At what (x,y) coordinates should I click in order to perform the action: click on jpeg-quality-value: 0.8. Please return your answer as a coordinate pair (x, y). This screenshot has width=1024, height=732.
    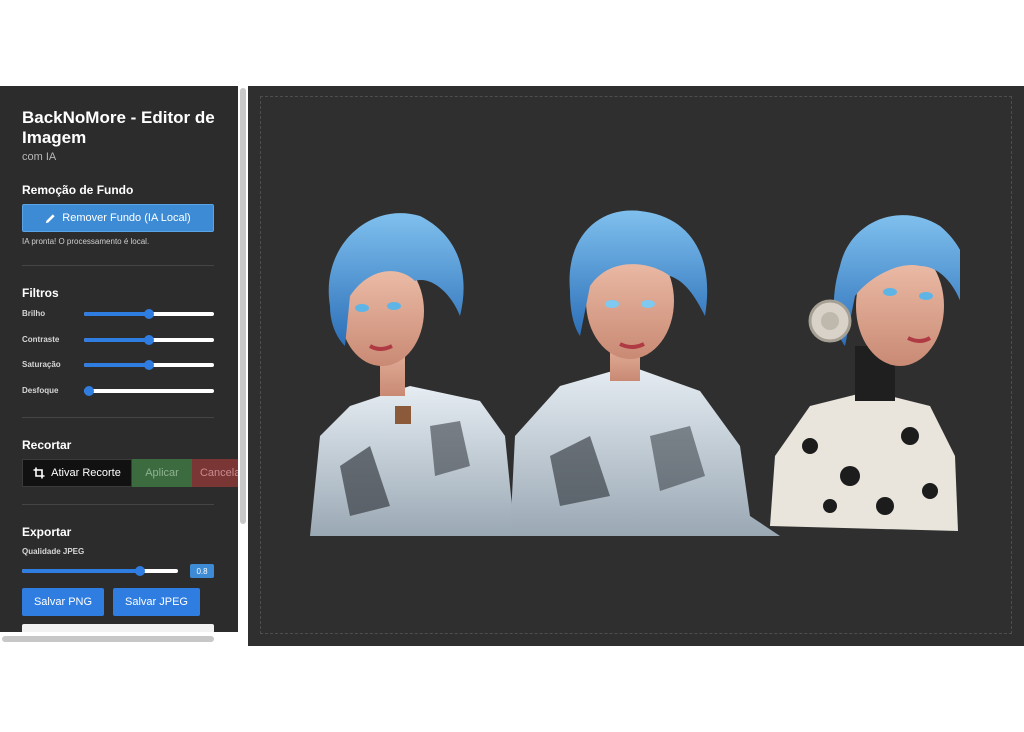
    Looking at the image, I should click on (202, 571).